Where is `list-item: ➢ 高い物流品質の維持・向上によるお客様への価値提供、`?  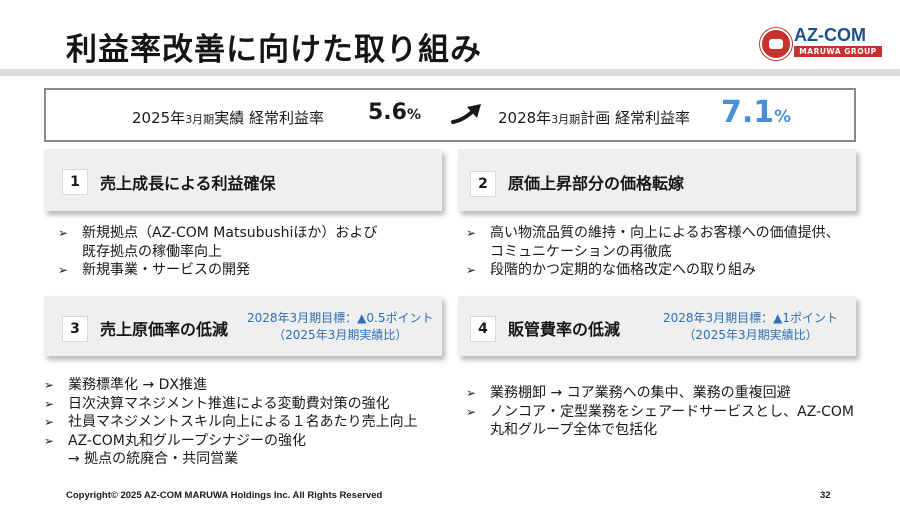 list-item: ➢ 高い物流品質の維持・向上によるお客様への価値提供、 is located at coordinates (653, 233).